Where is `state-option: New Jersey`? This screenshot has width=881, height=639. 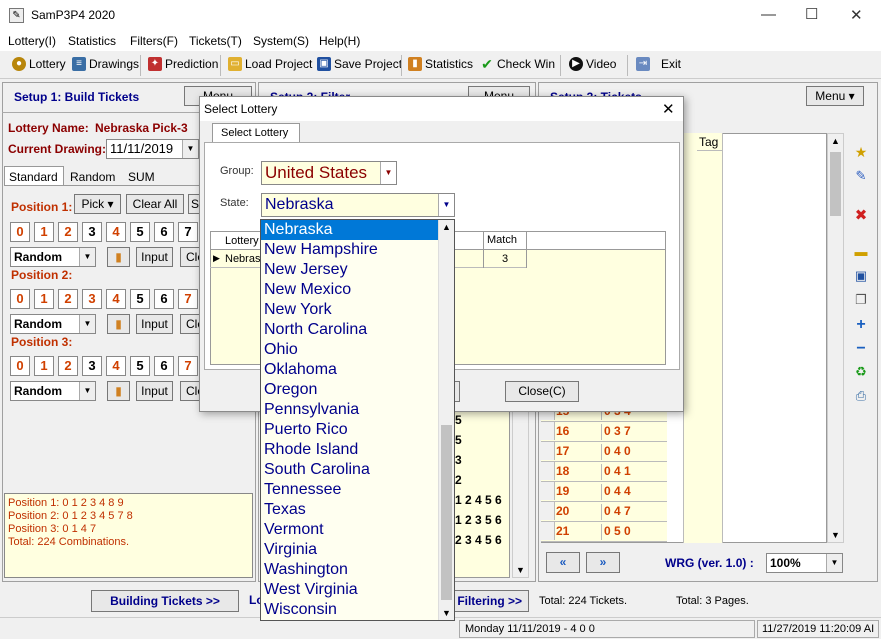
state-option: New Jersey is located at coordinates (351, 270).